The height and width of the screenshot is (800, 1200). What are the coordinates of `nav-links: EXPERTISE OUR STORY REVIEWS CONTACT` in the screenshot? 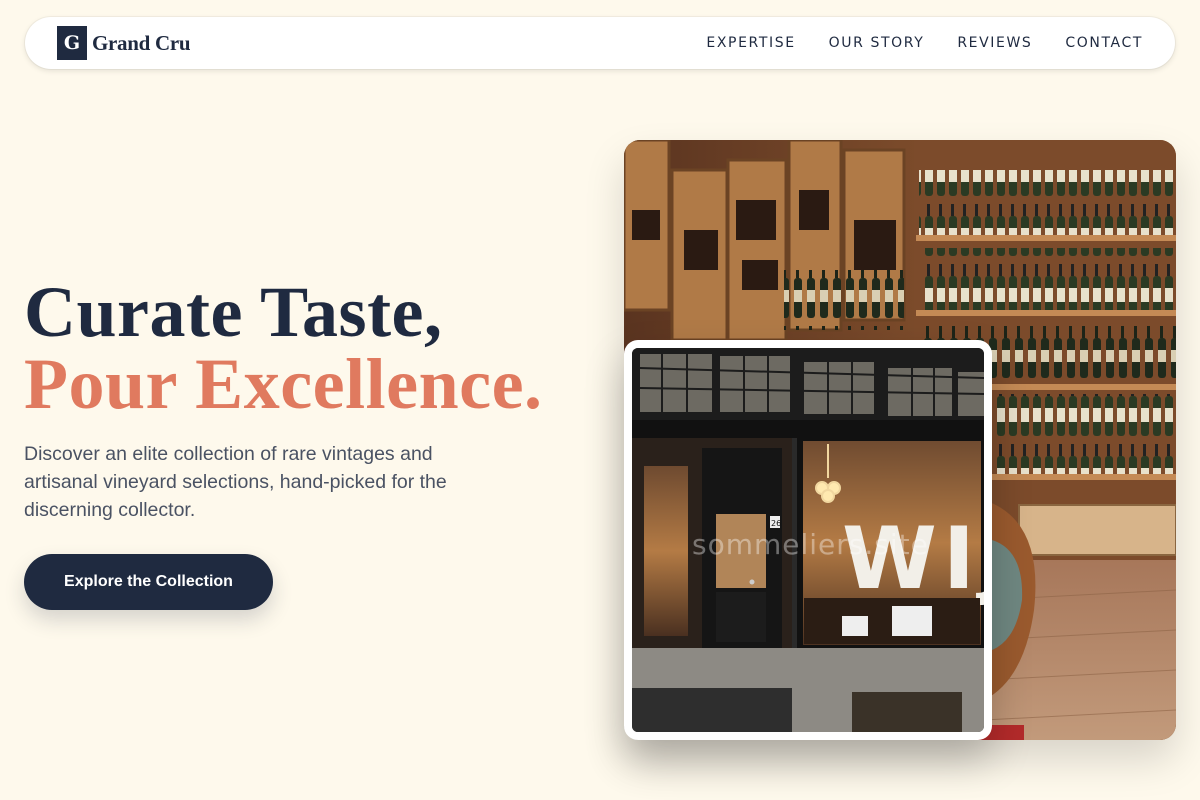 It's located at (924, 43).